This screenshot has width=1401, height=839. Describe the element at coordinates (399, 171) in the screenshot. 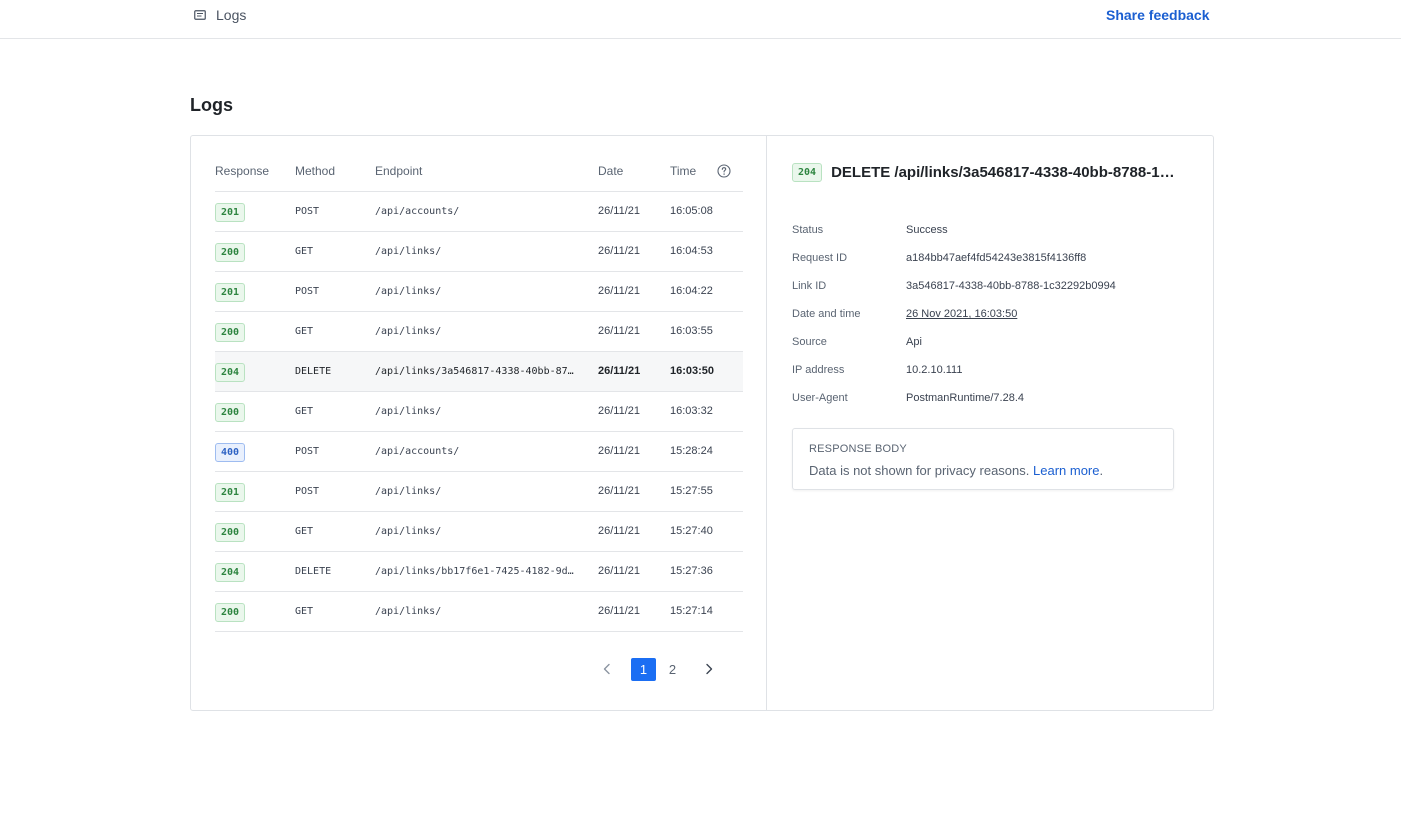

I see `header-endpoint: Endpoint` at that location.